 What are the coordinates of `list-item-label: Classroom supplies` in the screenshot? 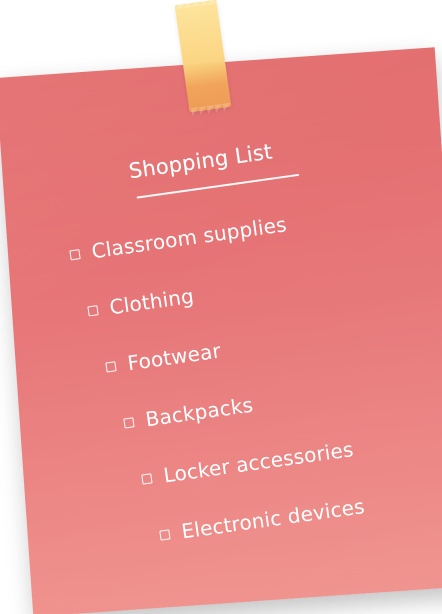 It's located at (189, 238).